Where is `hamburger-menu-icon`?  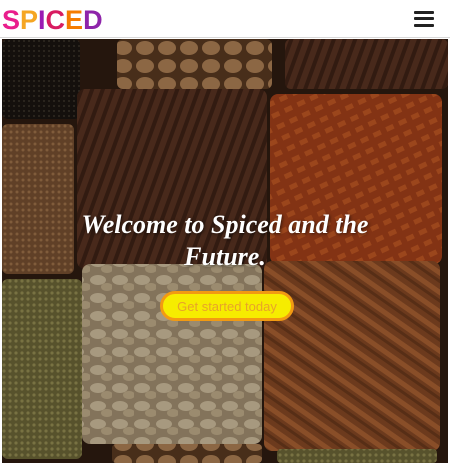 hamburger-menu-icon is located at coordinates (424, 18).